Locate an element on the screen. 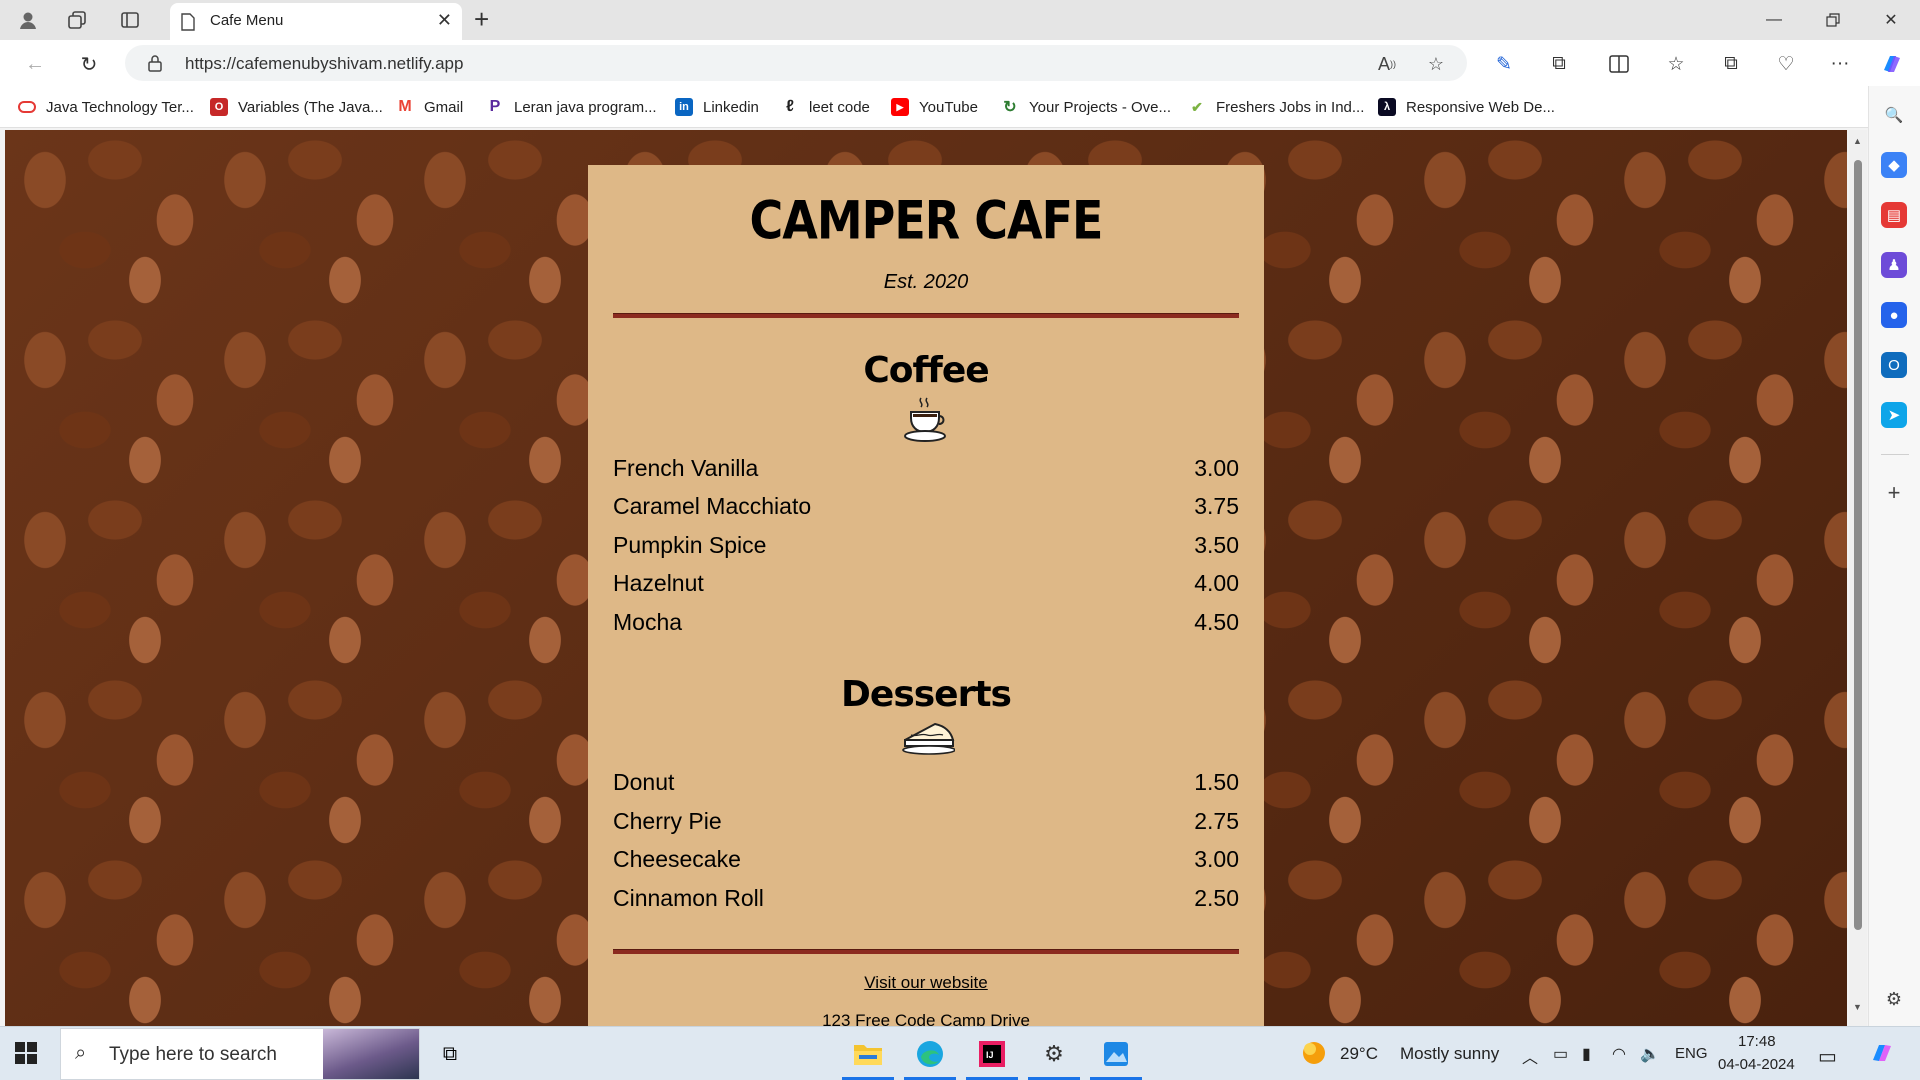 The width and height of the screenshot is (1920, 1080). meet-now-icon: ▭ is located at coordinates (1560, 1054).